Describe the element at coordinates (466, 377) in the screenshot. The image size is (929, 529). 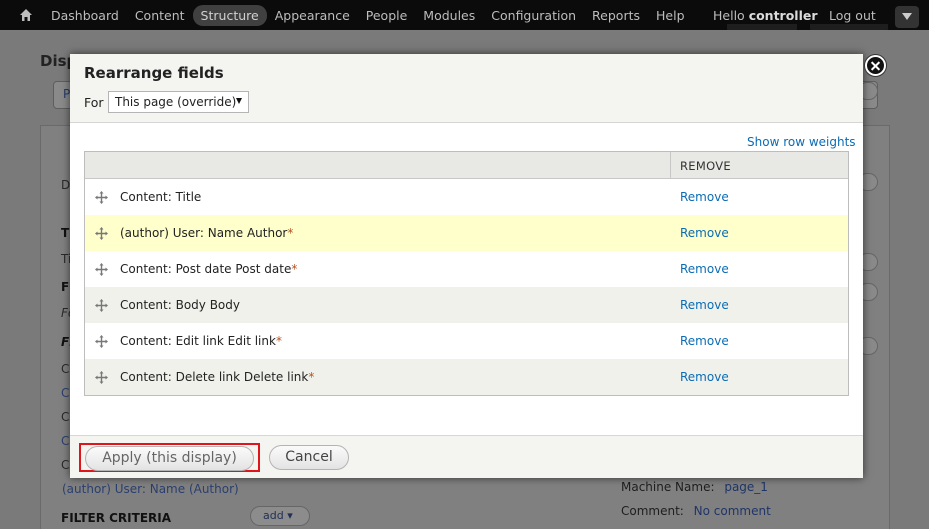
I see `table-row: Content: Delete link Delete link* Remove` at that location.